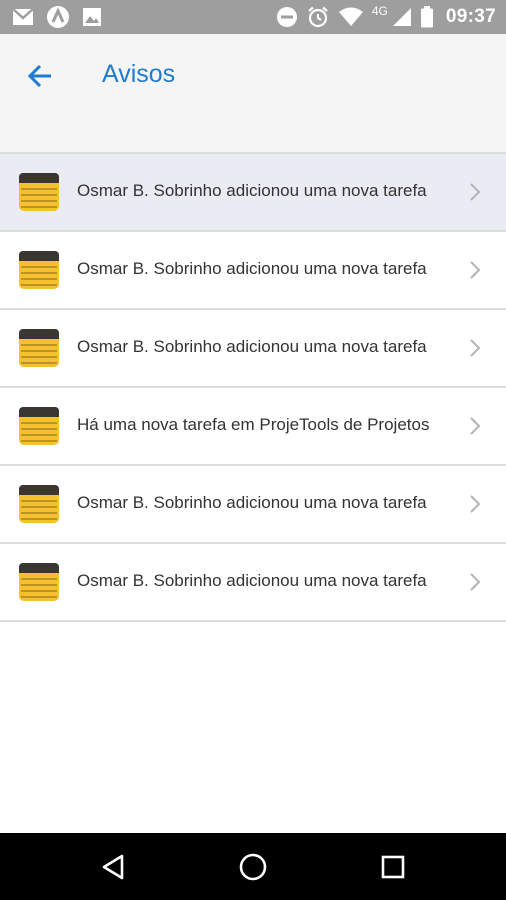  I want to click on gmail-icon, so click(23, 17).